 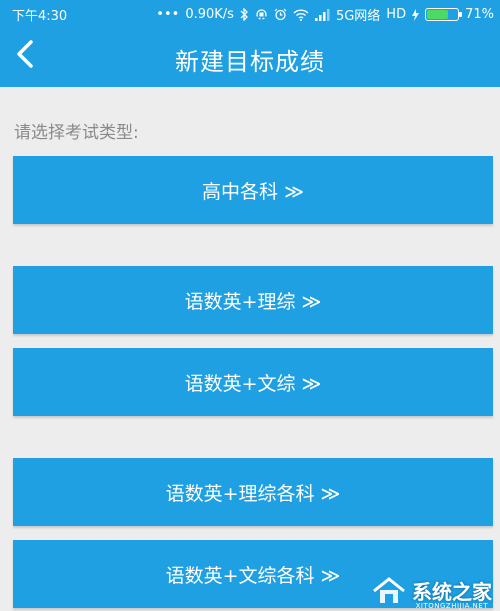 I want to click on watermark-text: 系统之家, so click(x=452, y=592).